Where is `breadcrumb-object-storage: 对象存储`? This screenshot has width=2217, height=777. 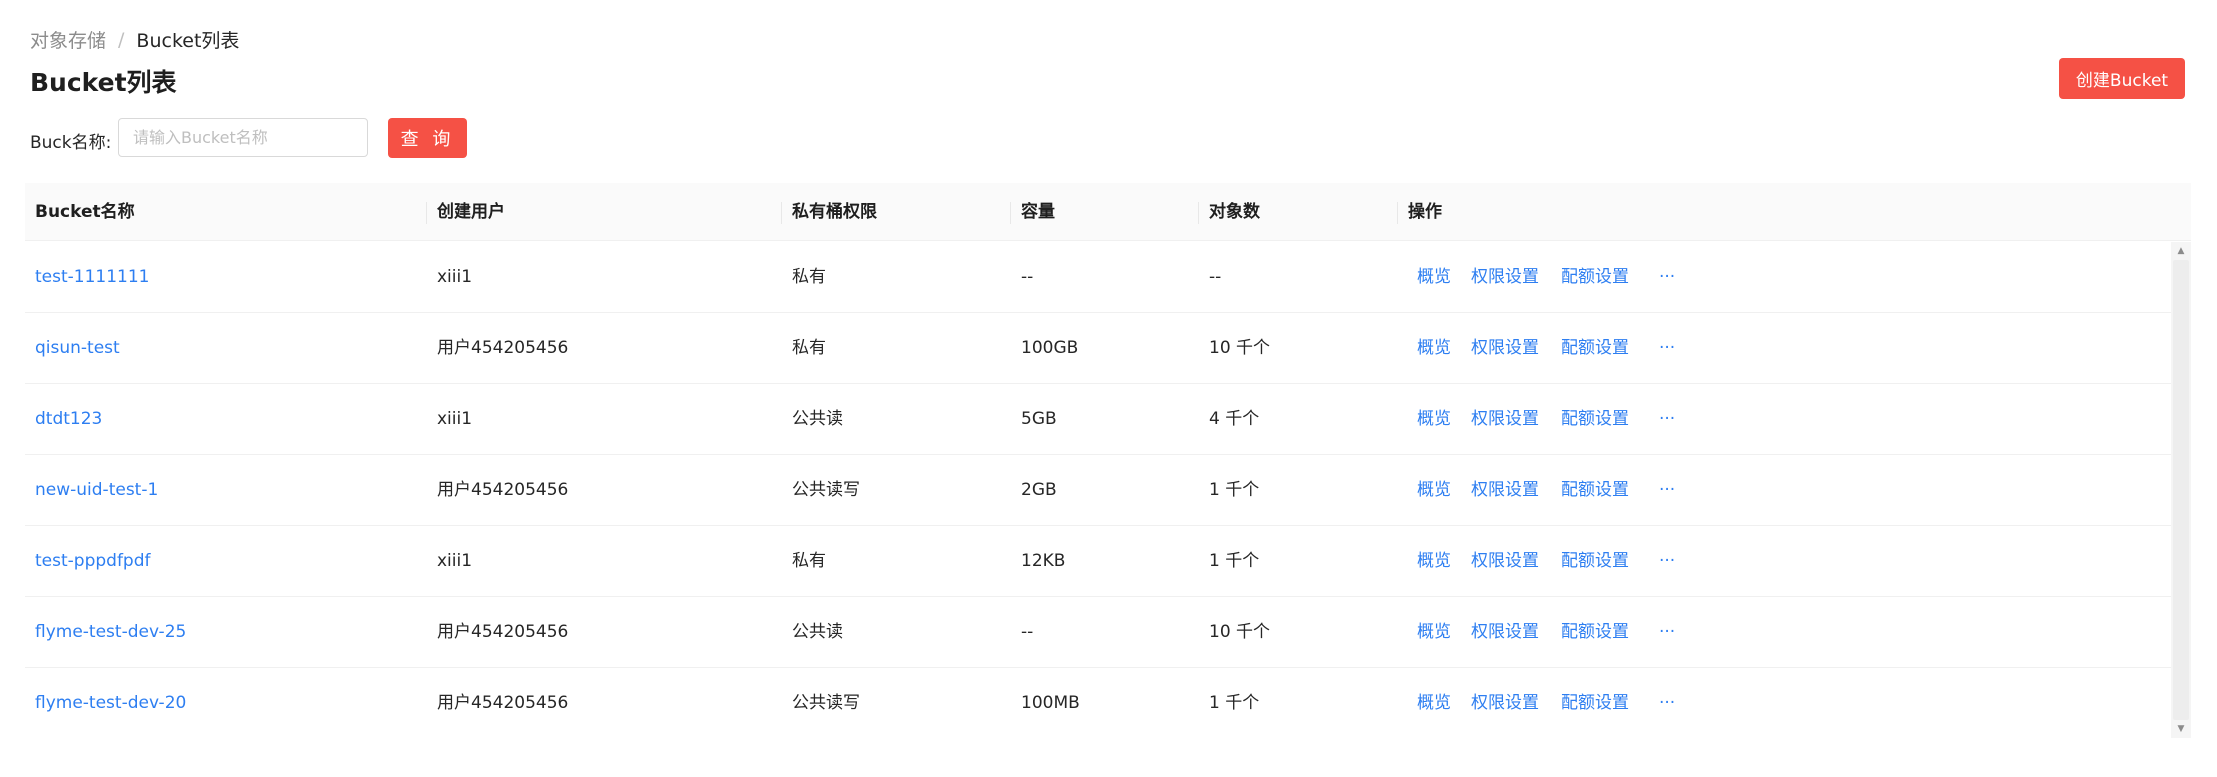 breadcrumb-object-storage: 对象存储 is located at coordinates (68, 39).